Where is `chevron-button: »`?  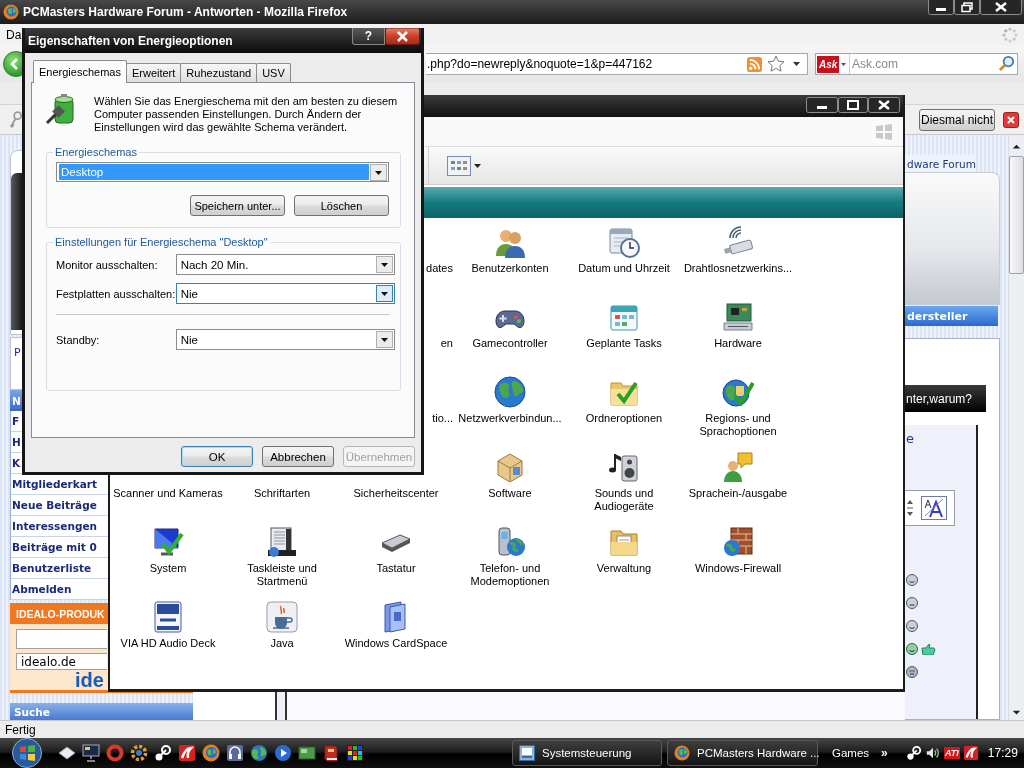 chevron-button: » is located at coordinates (884, 753).